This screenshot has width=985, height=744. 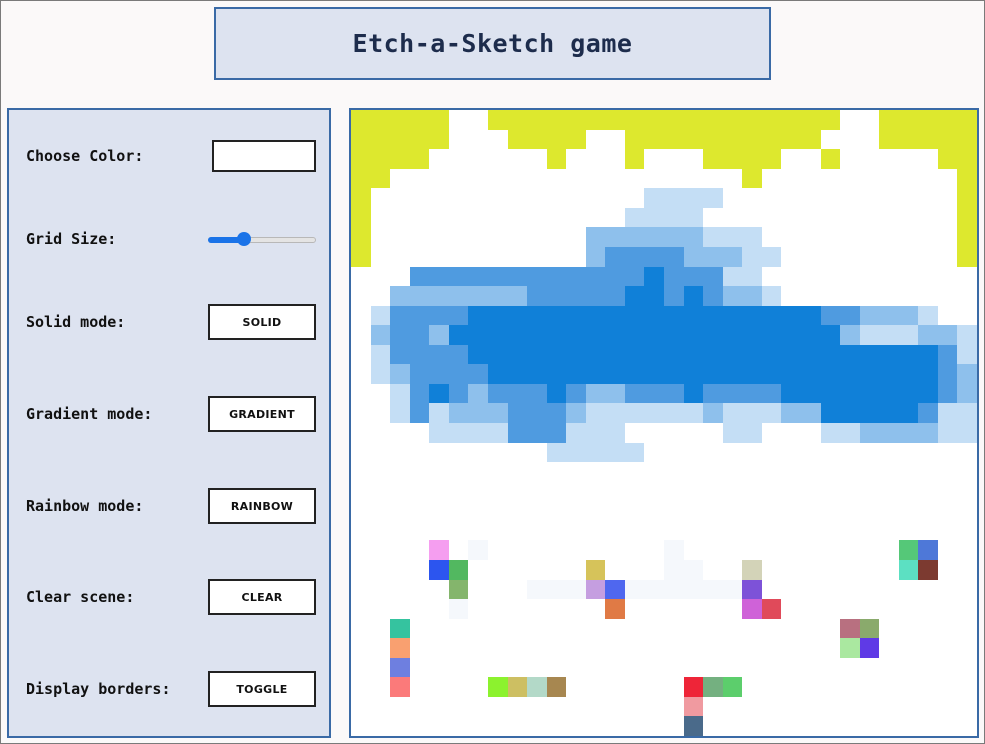 I want to click on grid-size-slider, so click(x=262, y=239).